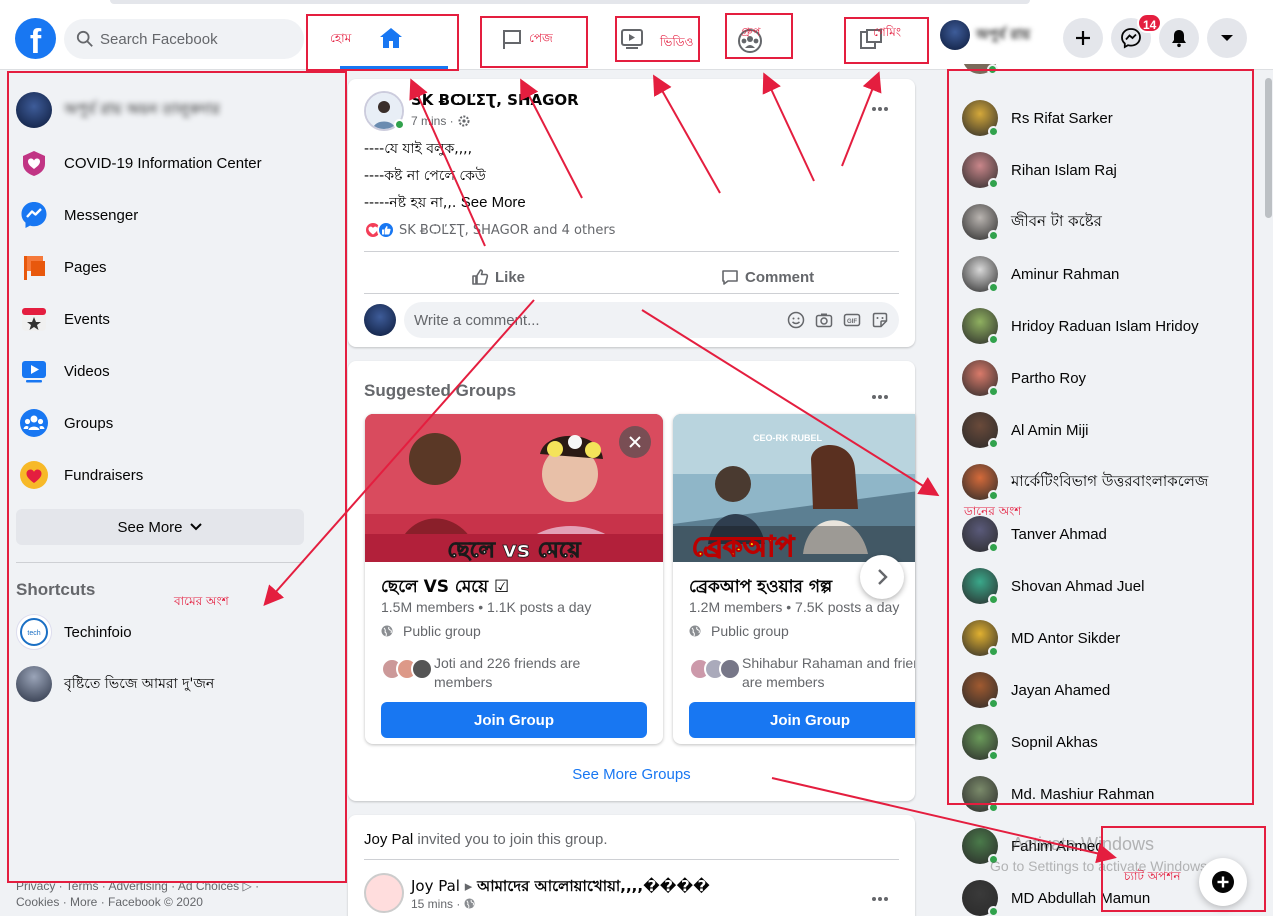 The image size is (1273, 916). What do you see at coordinates (880, 320) in the screenshot?
I see `sticker-icon` at bounding box center [880, 320].